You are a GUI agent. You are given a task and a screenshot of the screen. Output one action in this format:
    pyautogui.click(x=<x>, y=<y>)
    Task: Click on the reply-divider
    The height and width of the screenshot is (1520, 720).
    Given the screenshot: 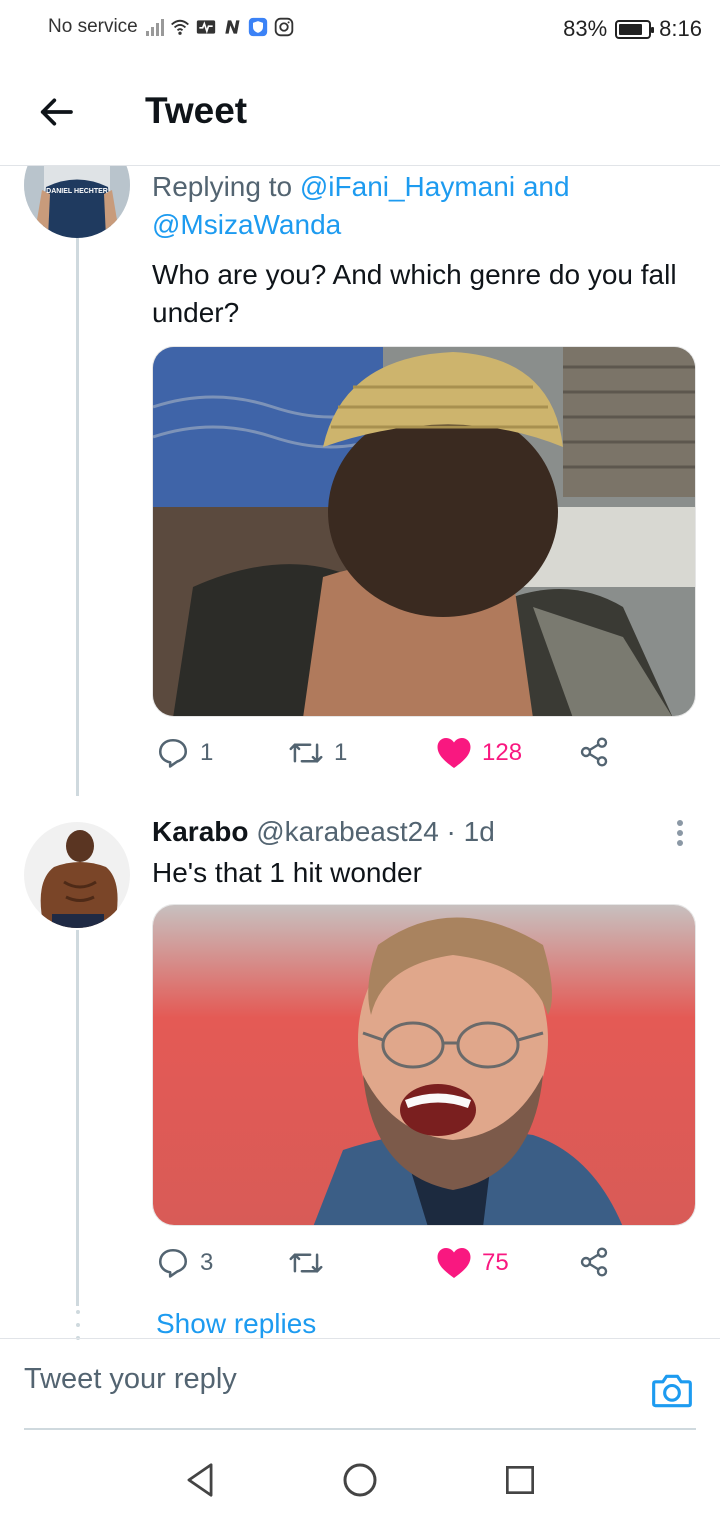 What is the action you would take?
    pyautogui.click(x=360, y=1429)
    